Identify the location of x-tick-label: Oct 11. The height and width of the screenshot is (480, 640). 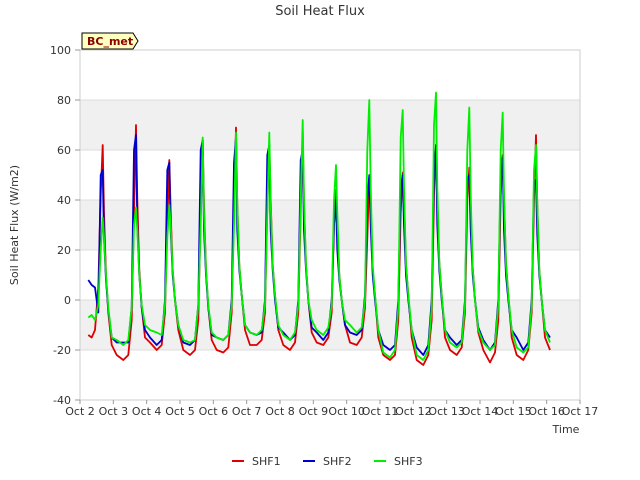
(380, 411).